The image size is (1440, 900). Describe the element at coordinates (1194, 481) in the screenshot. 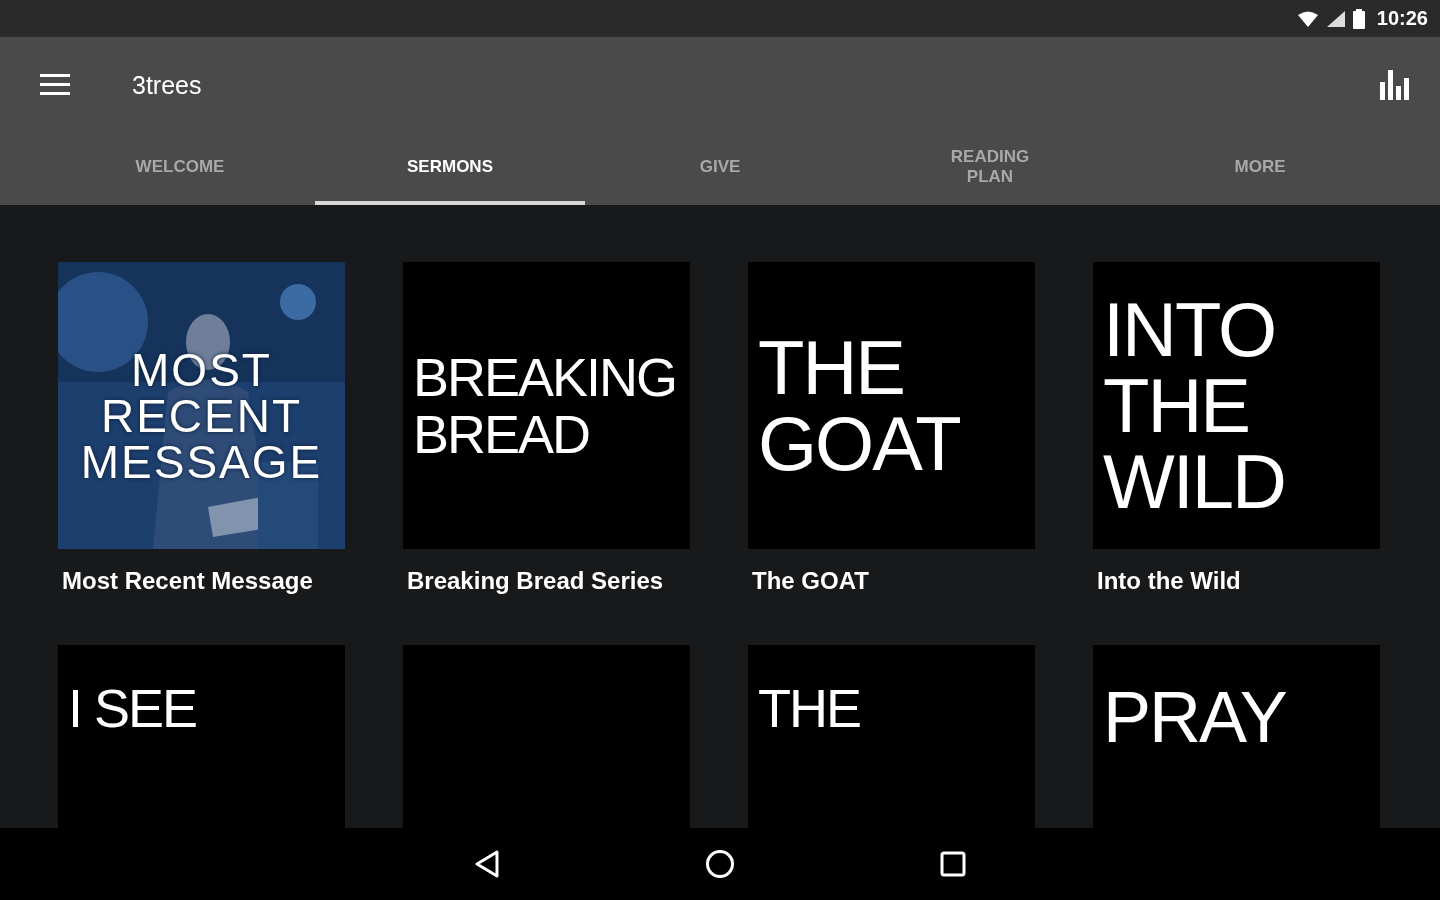

I see `cover-text: WILD` at that location.